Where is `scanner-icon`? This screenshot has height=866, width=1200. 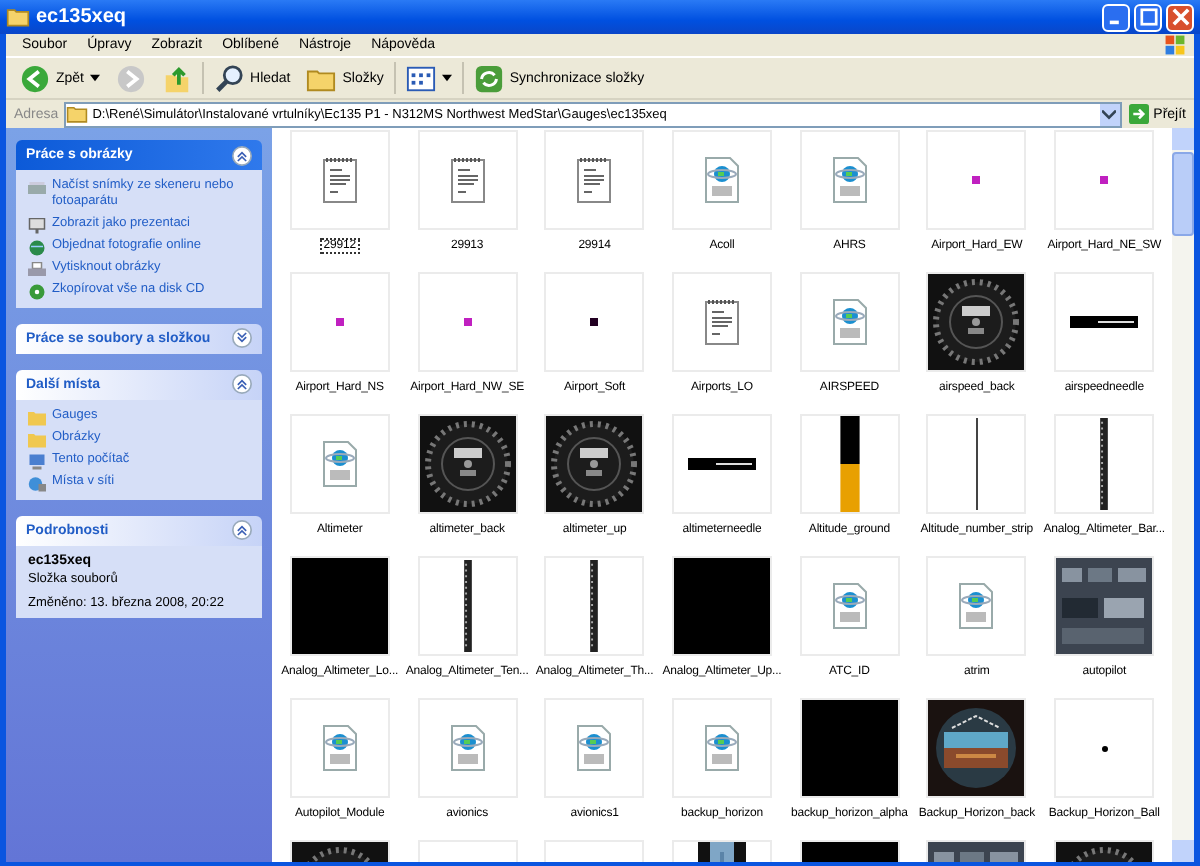 scanner-icon is located at coordinates (37, 188).